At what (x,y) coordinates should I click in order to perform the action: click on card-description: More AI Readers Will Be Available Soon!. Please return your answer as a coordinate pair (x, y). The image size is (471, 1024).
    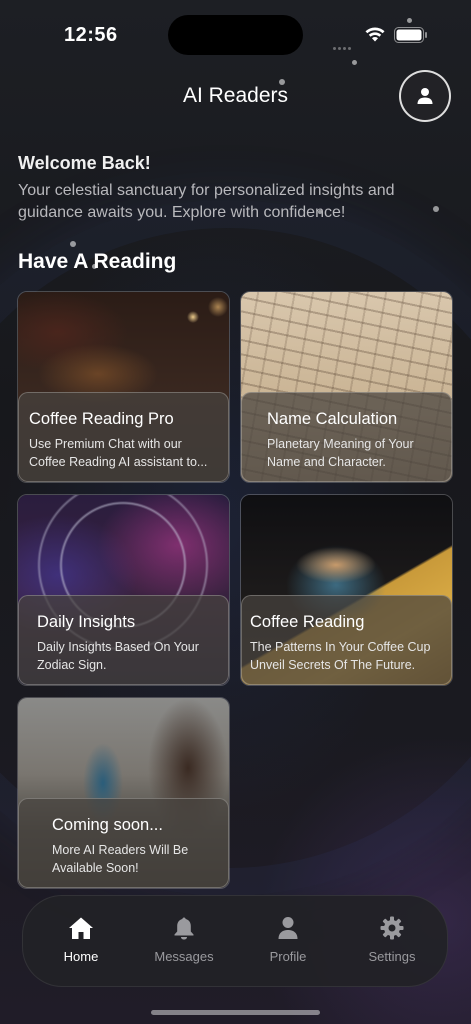
    Looking at the image, I should click on (120, 859).